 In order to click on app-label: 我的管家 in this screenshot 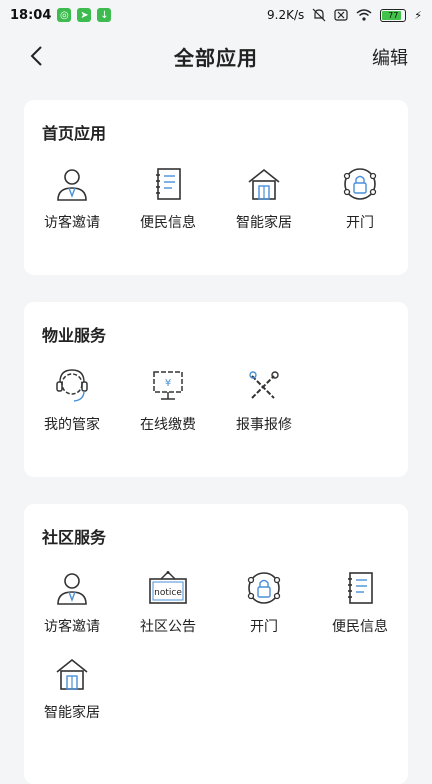, I will do `click(72, 425)`.